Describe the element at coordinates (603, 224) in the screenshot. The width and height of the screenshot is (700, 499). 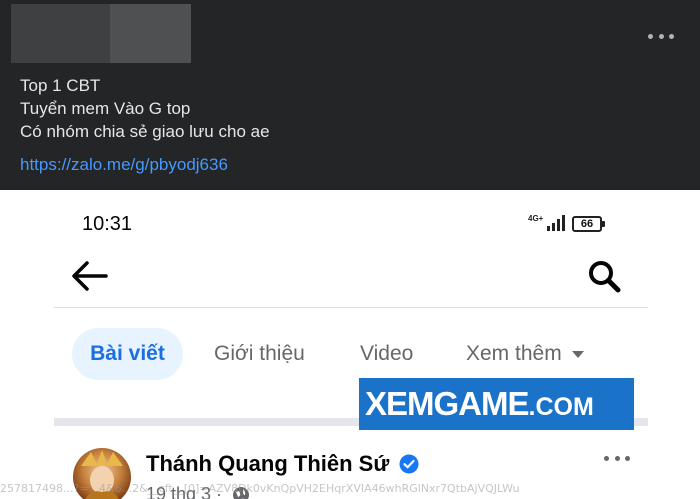
I see `battery-tip` at that location.